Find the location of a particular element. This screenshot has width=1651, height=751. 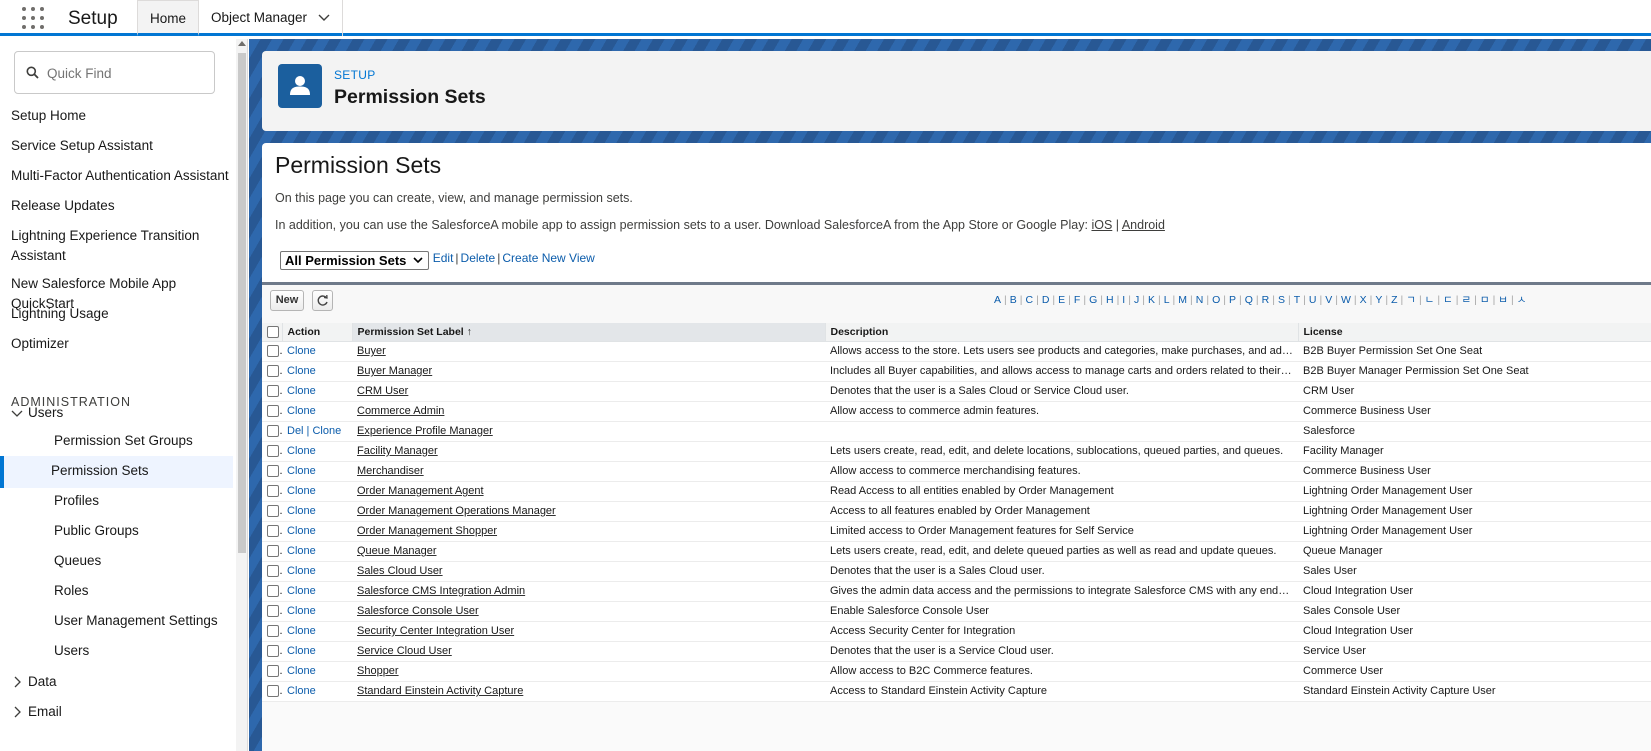

alpha-filter-letter: C is located at coordinates (1030, 300).